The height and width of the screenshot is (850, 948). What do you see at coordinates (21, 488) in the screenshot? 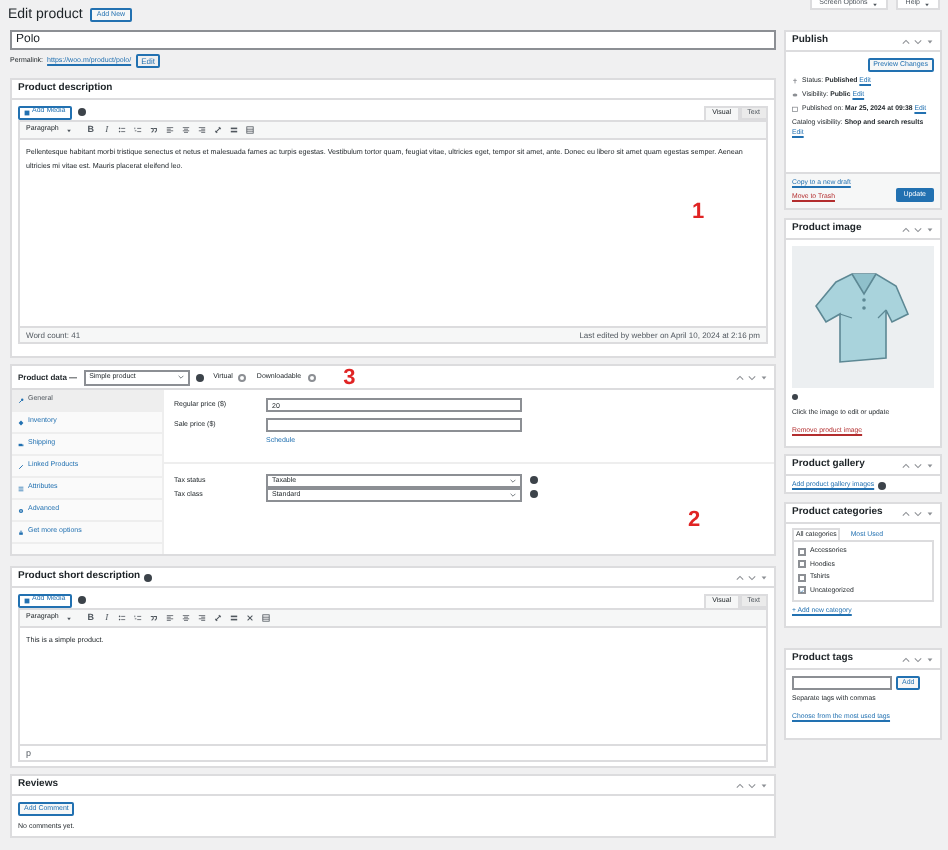
I see `list-icon` at bounding box center [21, 488].